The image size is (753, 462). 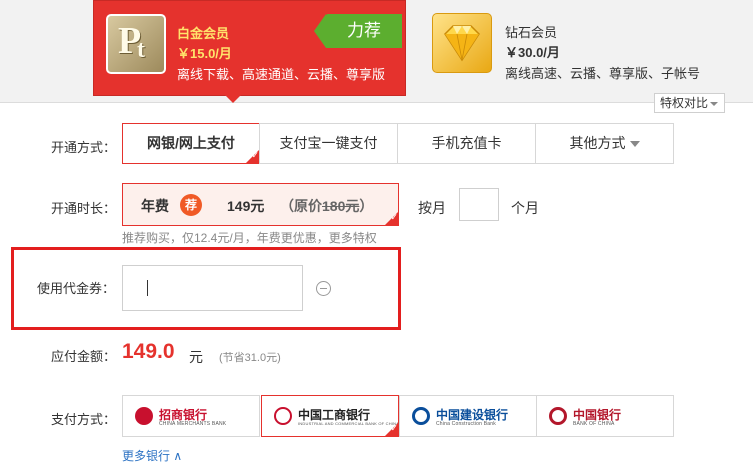 I want to click on months-input, so click(x=479, y=204).